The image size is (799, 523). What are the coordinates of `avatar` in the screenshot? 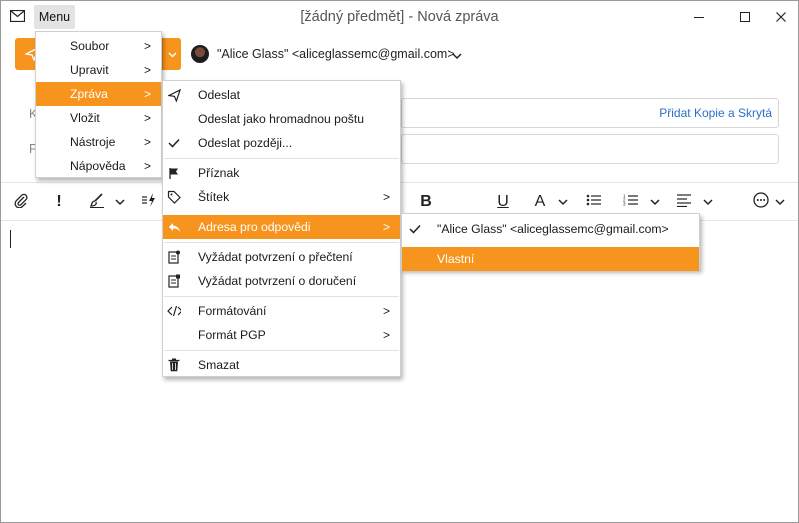 It's located at (200, 54).